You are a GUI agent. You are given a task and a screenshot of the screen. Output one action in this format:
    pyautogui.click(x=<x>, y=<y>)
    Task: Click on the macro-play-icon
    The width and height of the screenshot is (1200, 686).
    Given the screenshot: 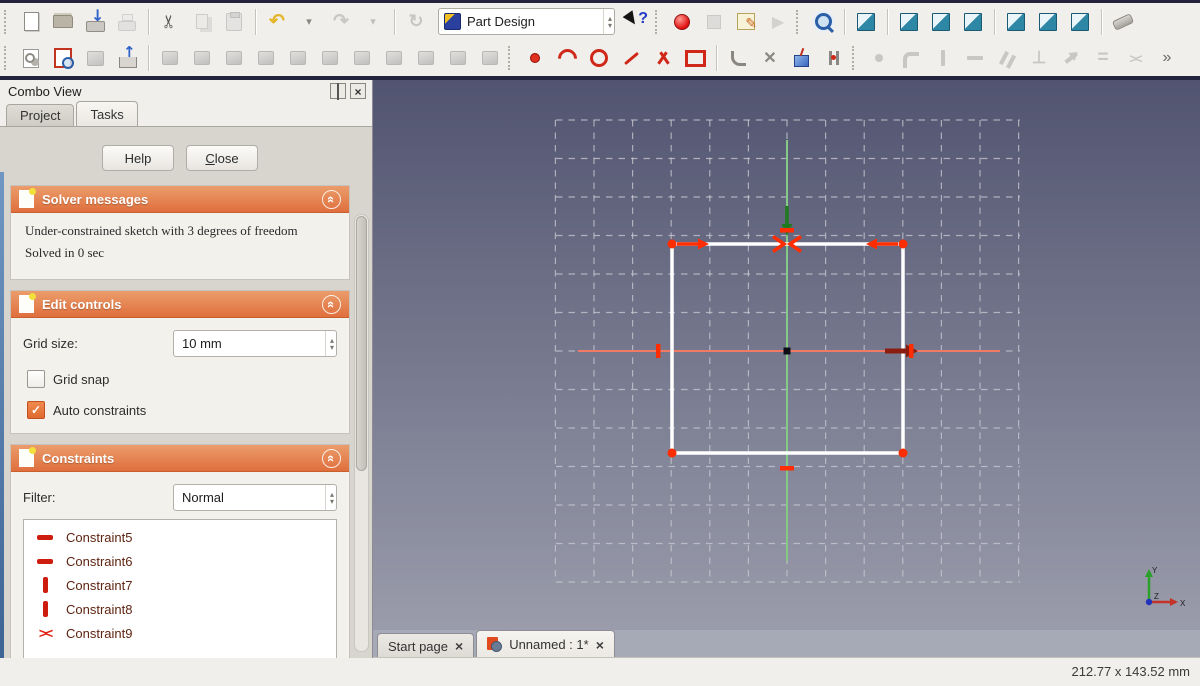 What is the action you would take?
    pyautogui.click(x=778, y=22)
    